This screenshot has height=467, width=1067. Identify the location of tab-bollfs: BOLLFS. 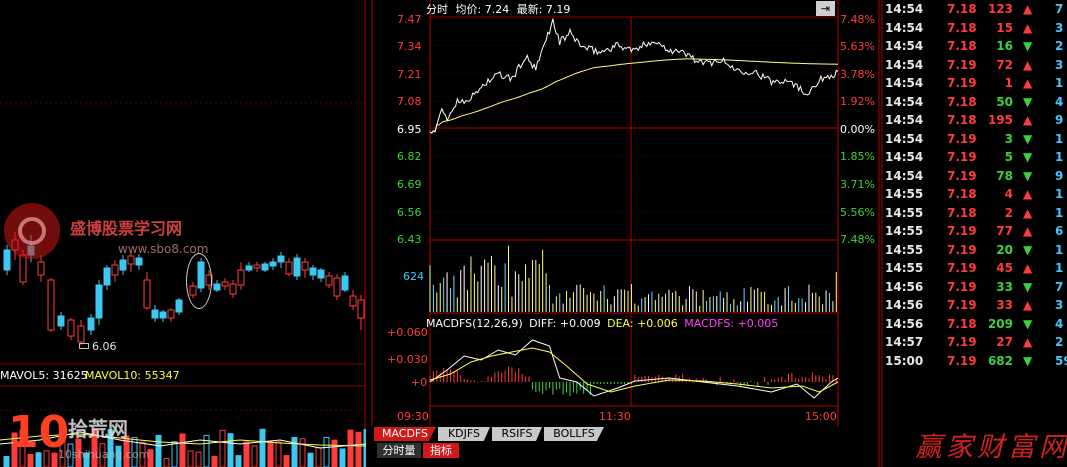
(574, 434).